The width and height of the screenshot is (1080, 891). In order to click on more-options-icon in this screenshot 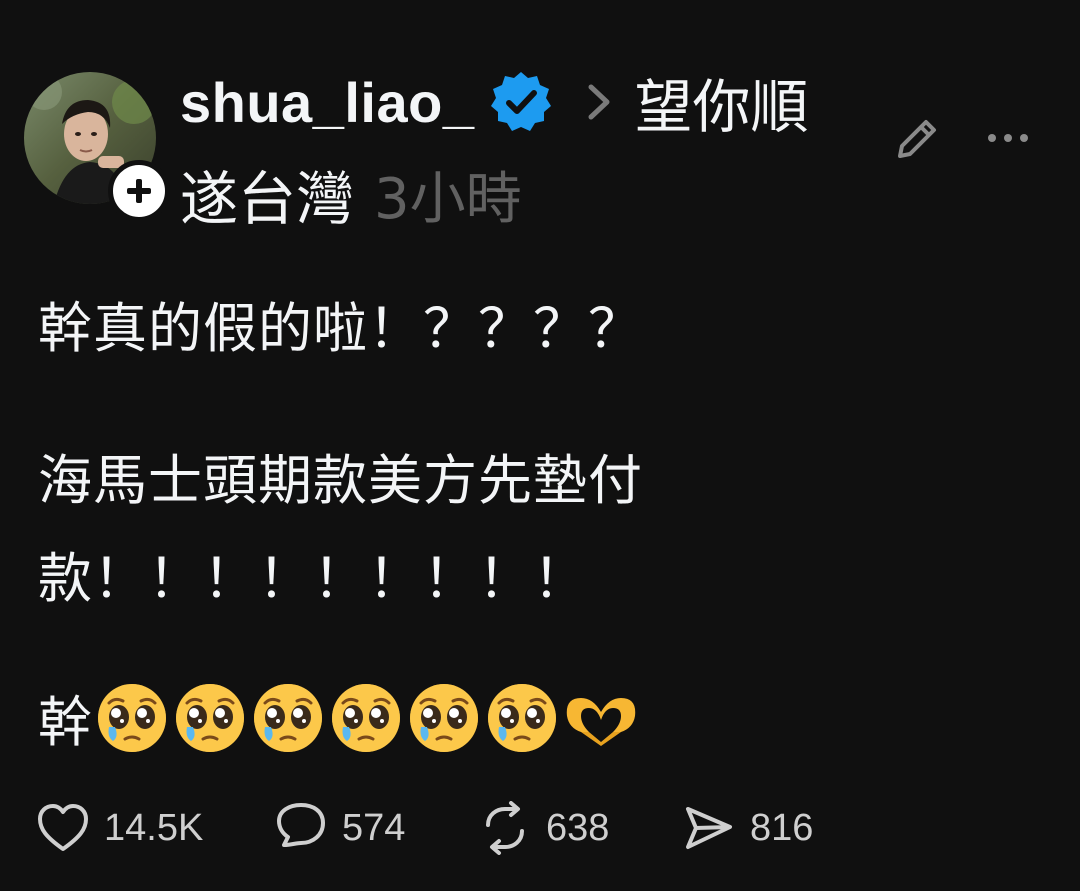, I will do `click(1008, 138)`.